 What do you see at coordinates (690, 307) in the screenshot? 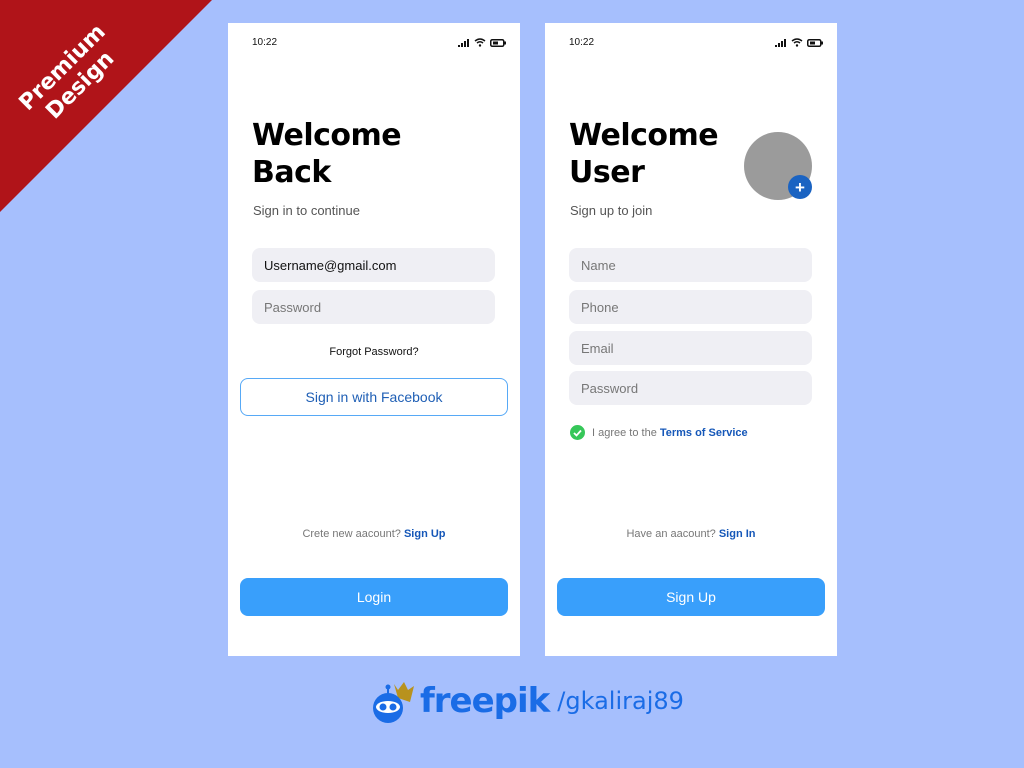
I see `phone-field` at bounding box center [690, 307].